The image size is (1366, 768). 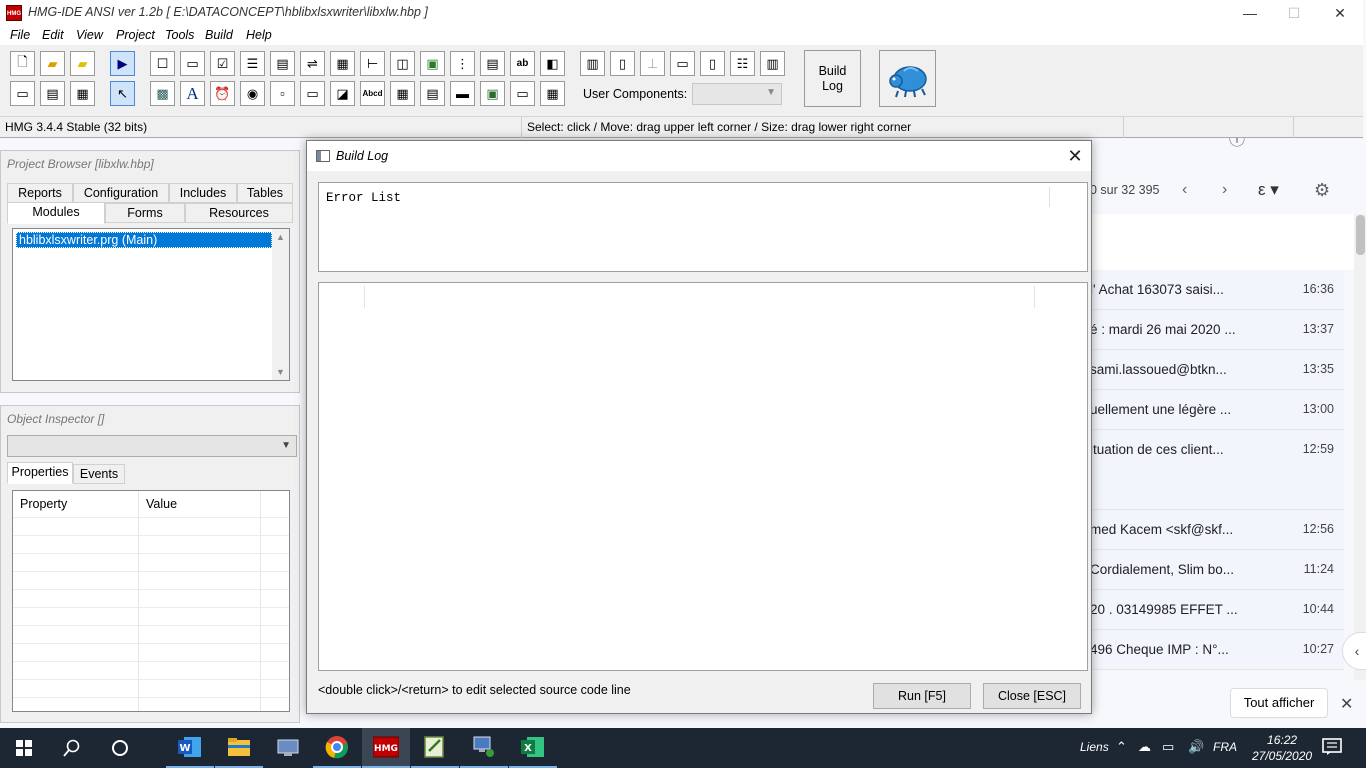 I want to click on show-all-button: Tout afficher, so click(x=1279, y=703).